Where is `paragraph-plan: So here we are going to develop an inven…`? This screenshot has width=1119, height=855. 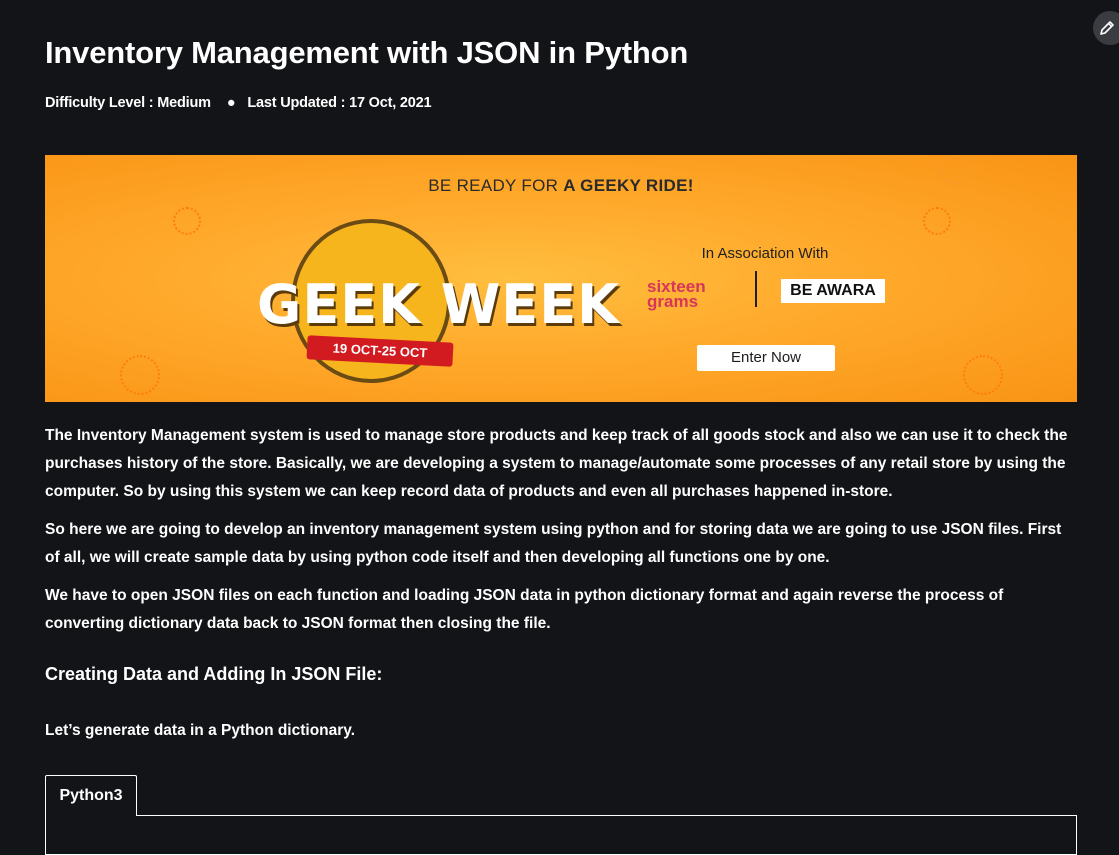 paragraph-plan: So here we are going to develop an inven… is located at coordinates (553, 543).